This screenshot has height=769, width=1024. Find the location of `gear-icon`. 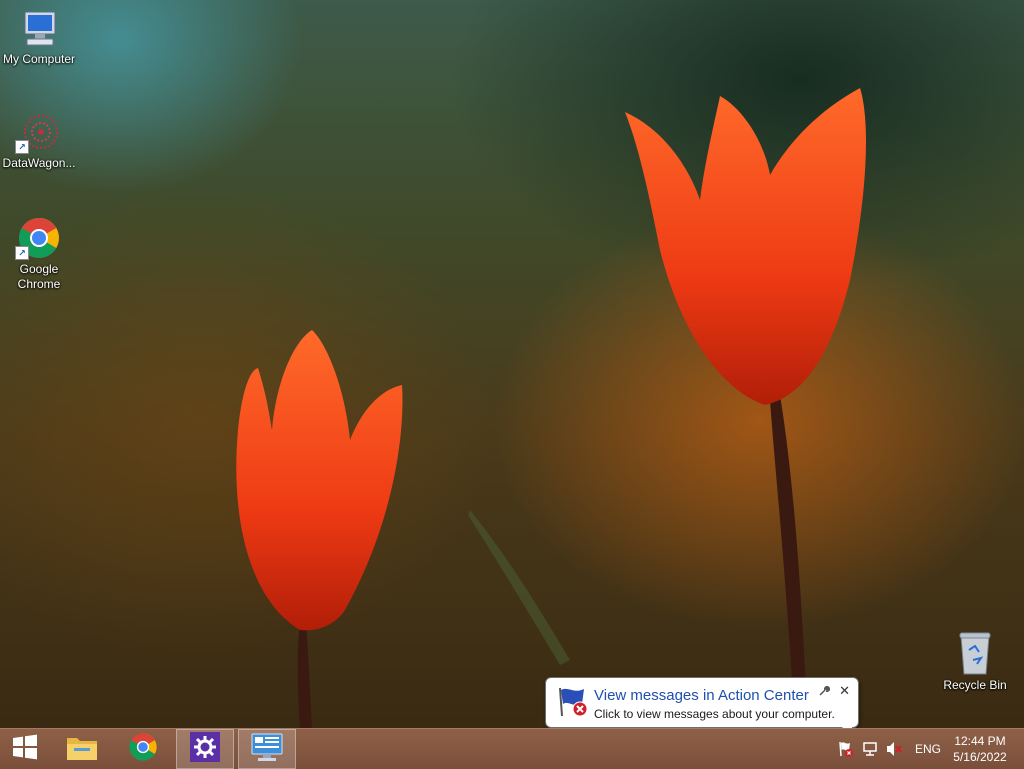

gear-icon is located at coordinates (205, 749).